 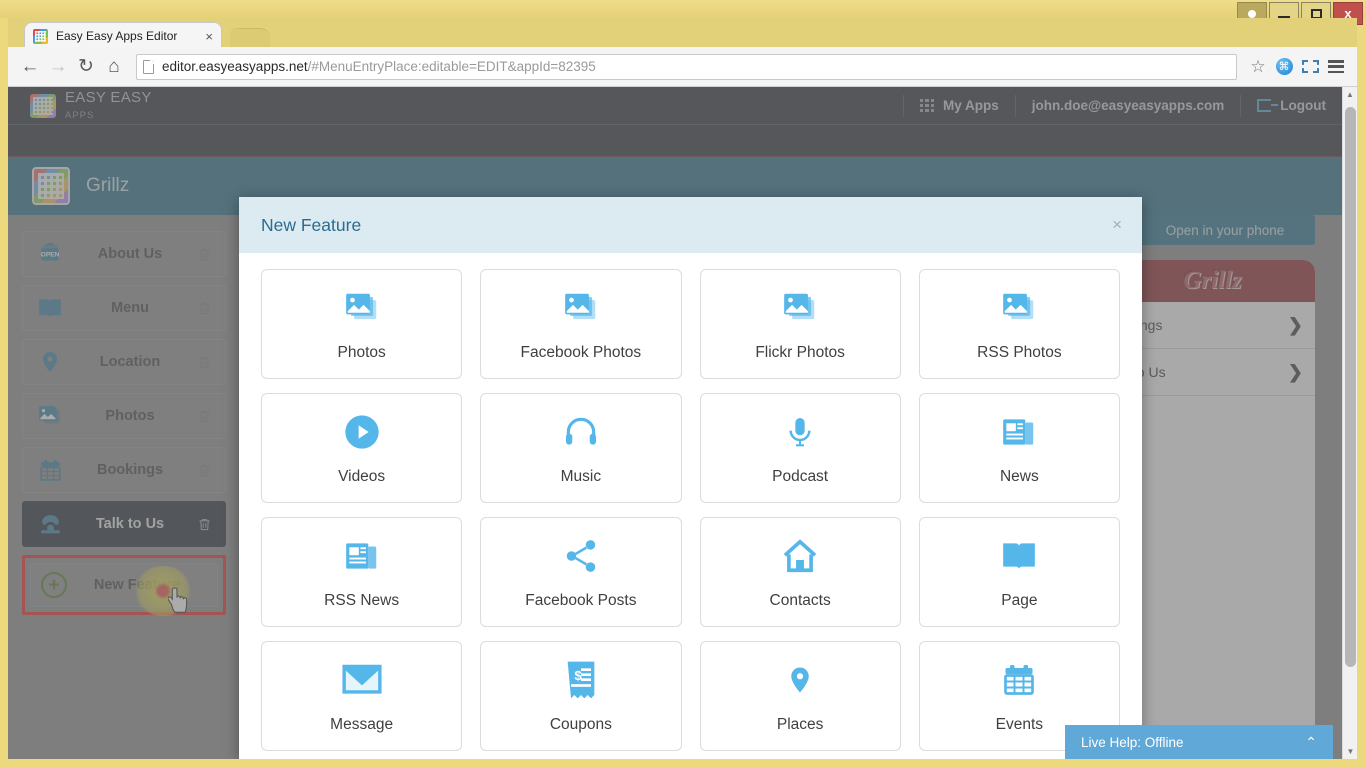 What do you see at coordinates (800, 600) in the screenshot?
I see `feature-tile-label: Contacts` at bounding box center [800, 600].